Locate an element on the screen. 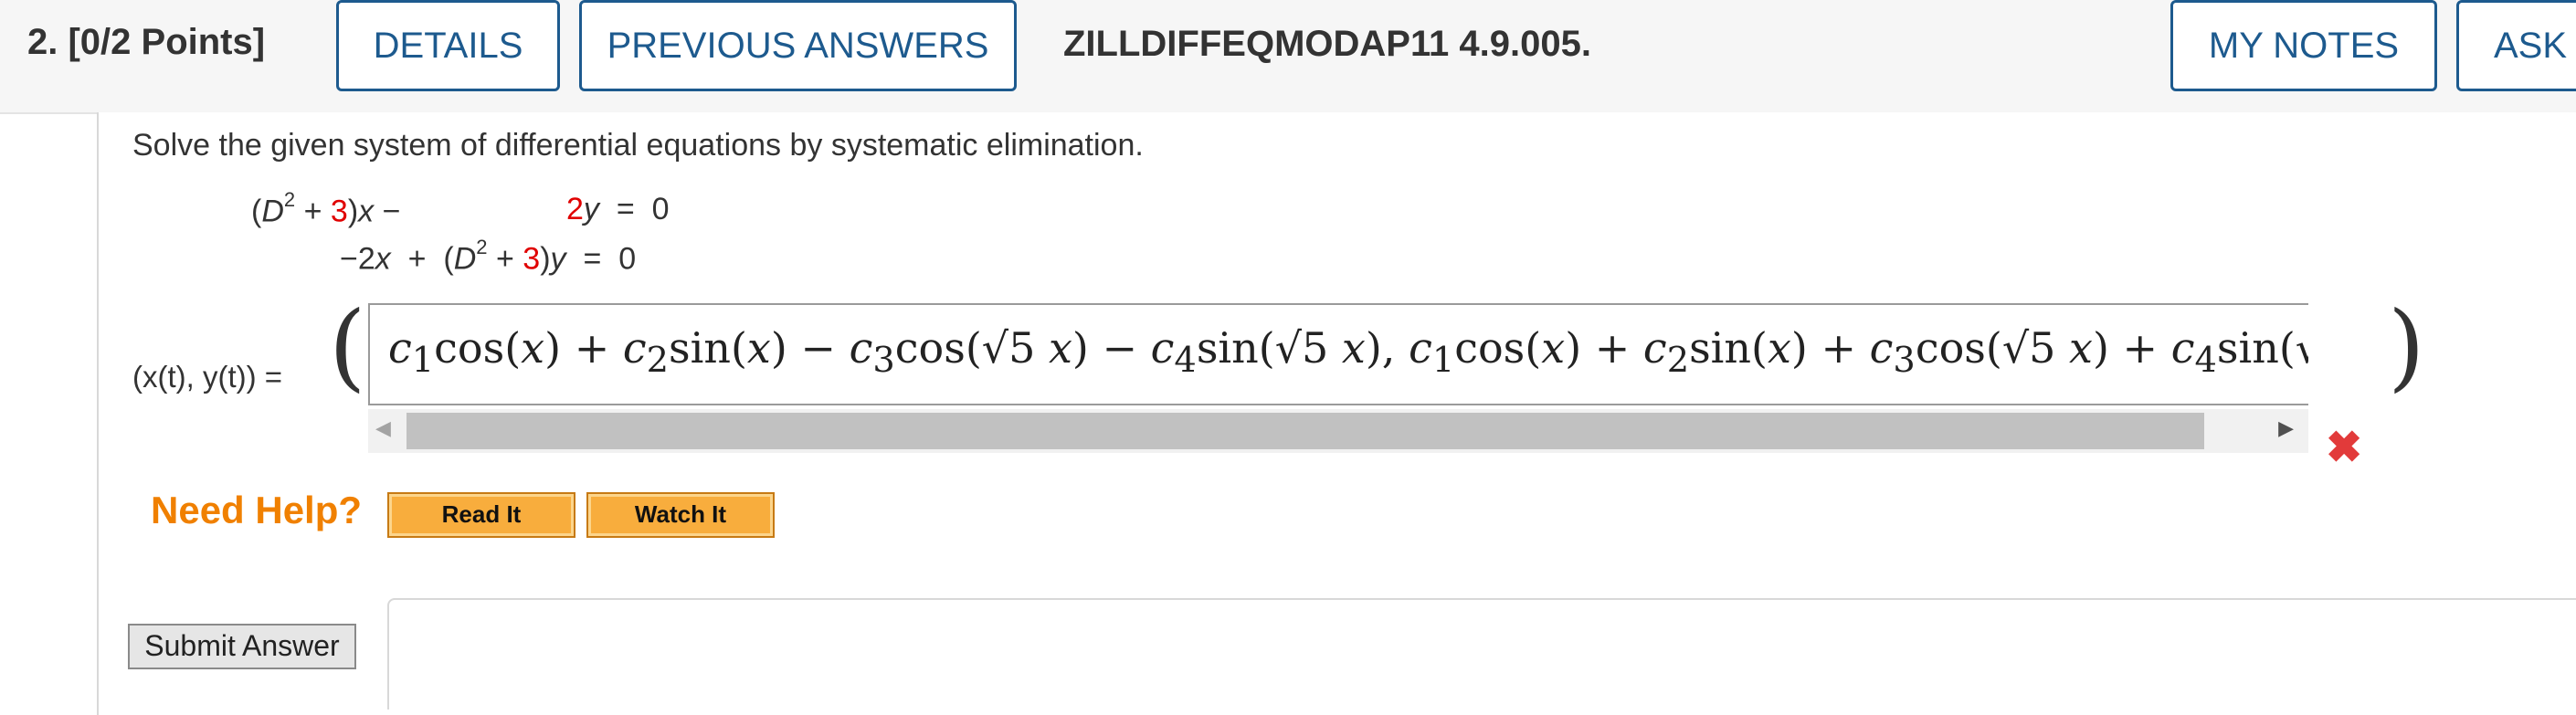  scroll-left-icon: ◀ is located at coordinates (383, 428).